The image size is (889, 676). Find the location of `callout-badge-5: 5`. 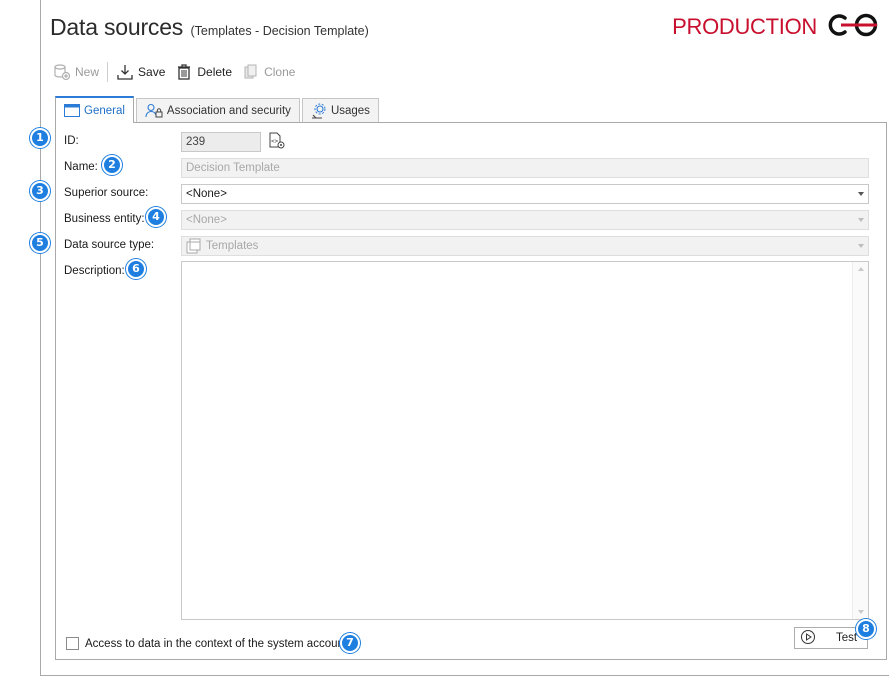

callout-badge-5: 5 is located at coordinates (40, 243).